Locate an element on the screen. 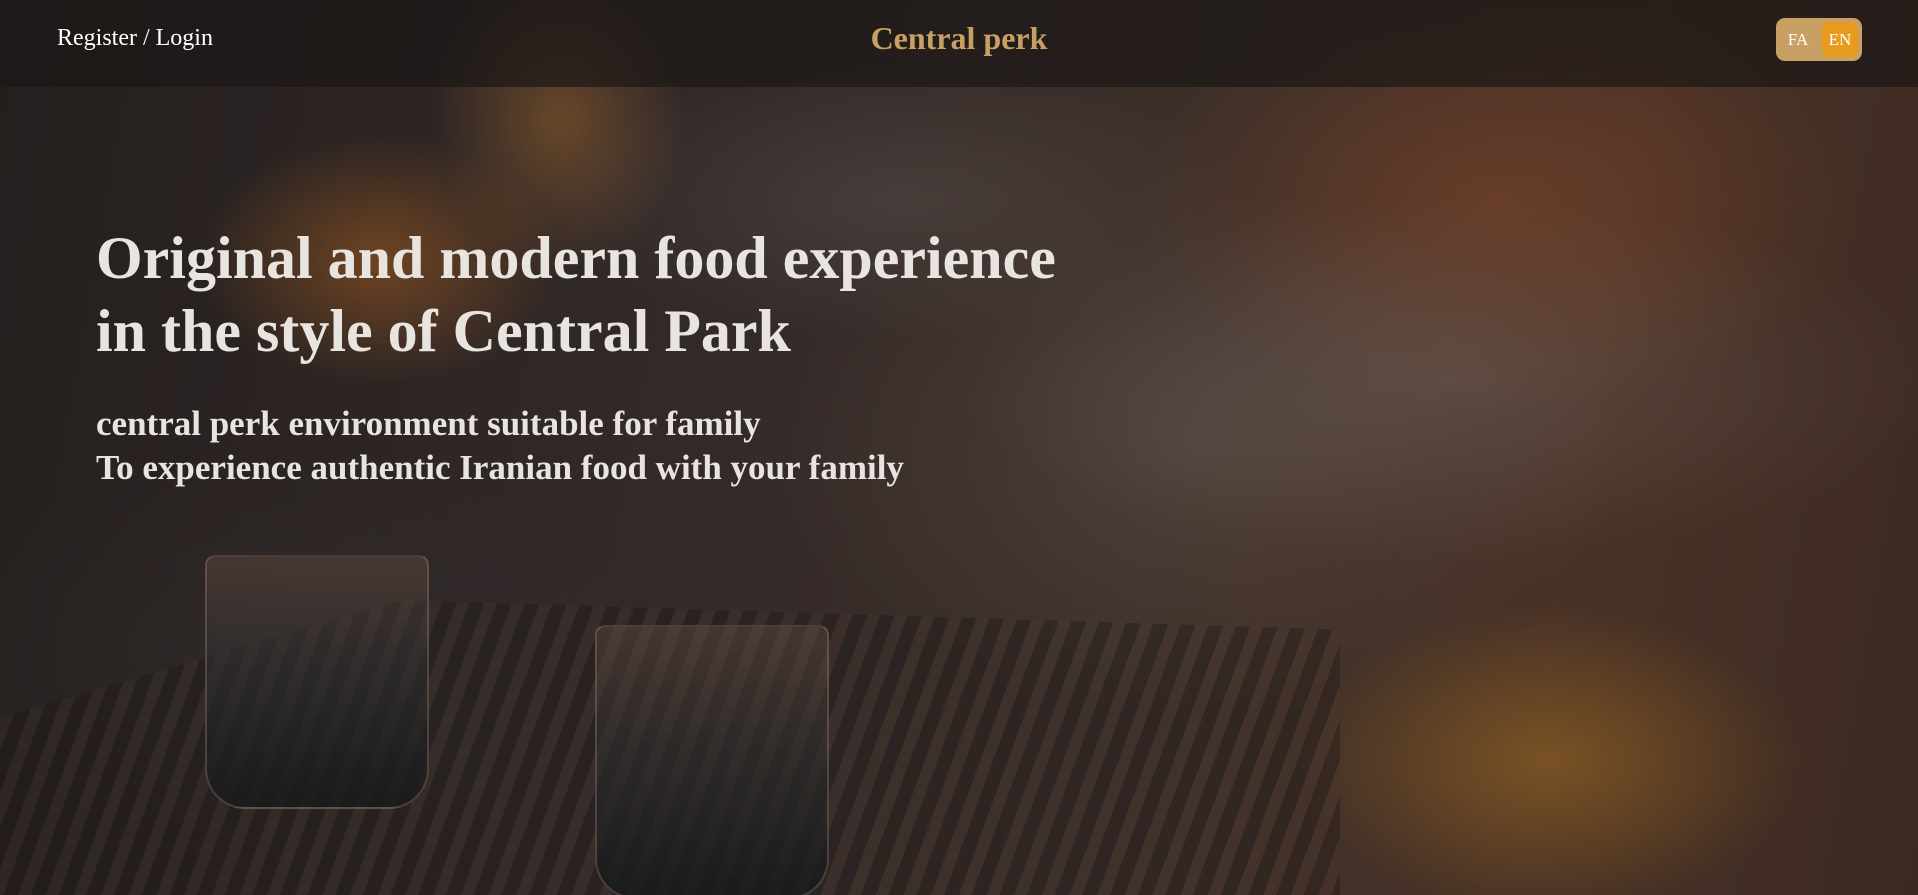 Image resolution: width=1918 pixels, height=895 pixels. language-switcher: FA EN is located at coordinates (1819, 39).